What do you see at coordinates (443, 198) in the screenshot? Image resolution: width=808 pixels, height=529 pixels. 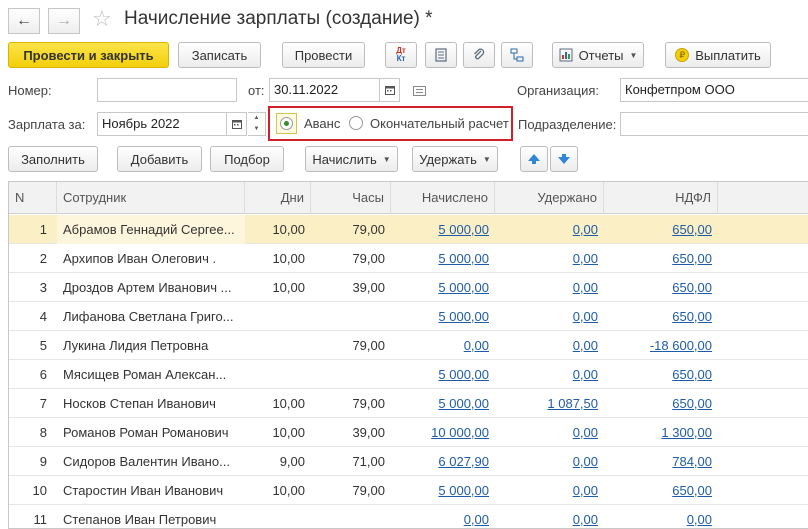 I see `col-accrued-header: Начислено` at bounding box center [443, 198].